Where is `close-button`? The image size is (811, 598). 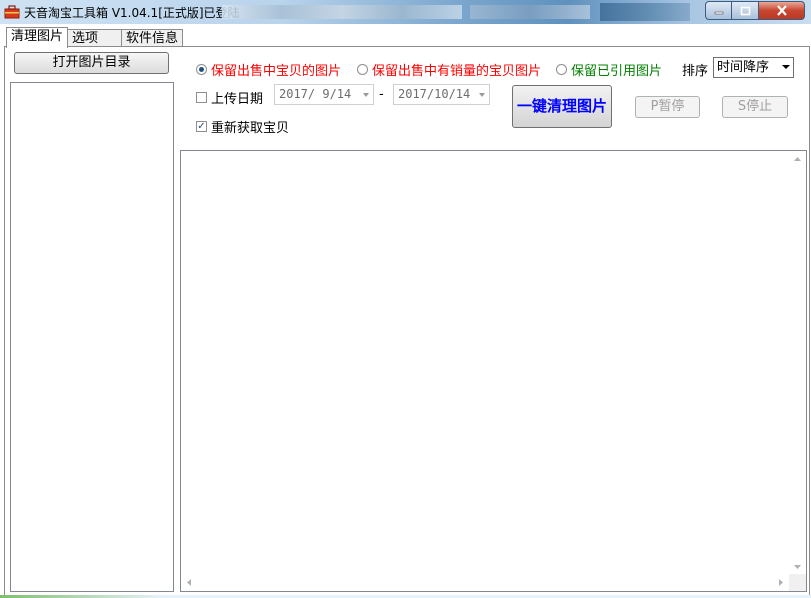 close-button is located at coordinates (782, 10).